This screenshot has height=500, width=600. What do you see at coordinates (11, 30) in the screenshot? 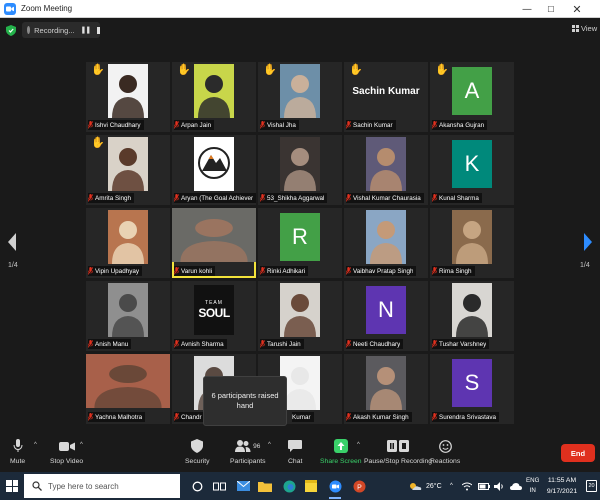
I see `encryption-shield-icon` at bounding box center [11, 30].